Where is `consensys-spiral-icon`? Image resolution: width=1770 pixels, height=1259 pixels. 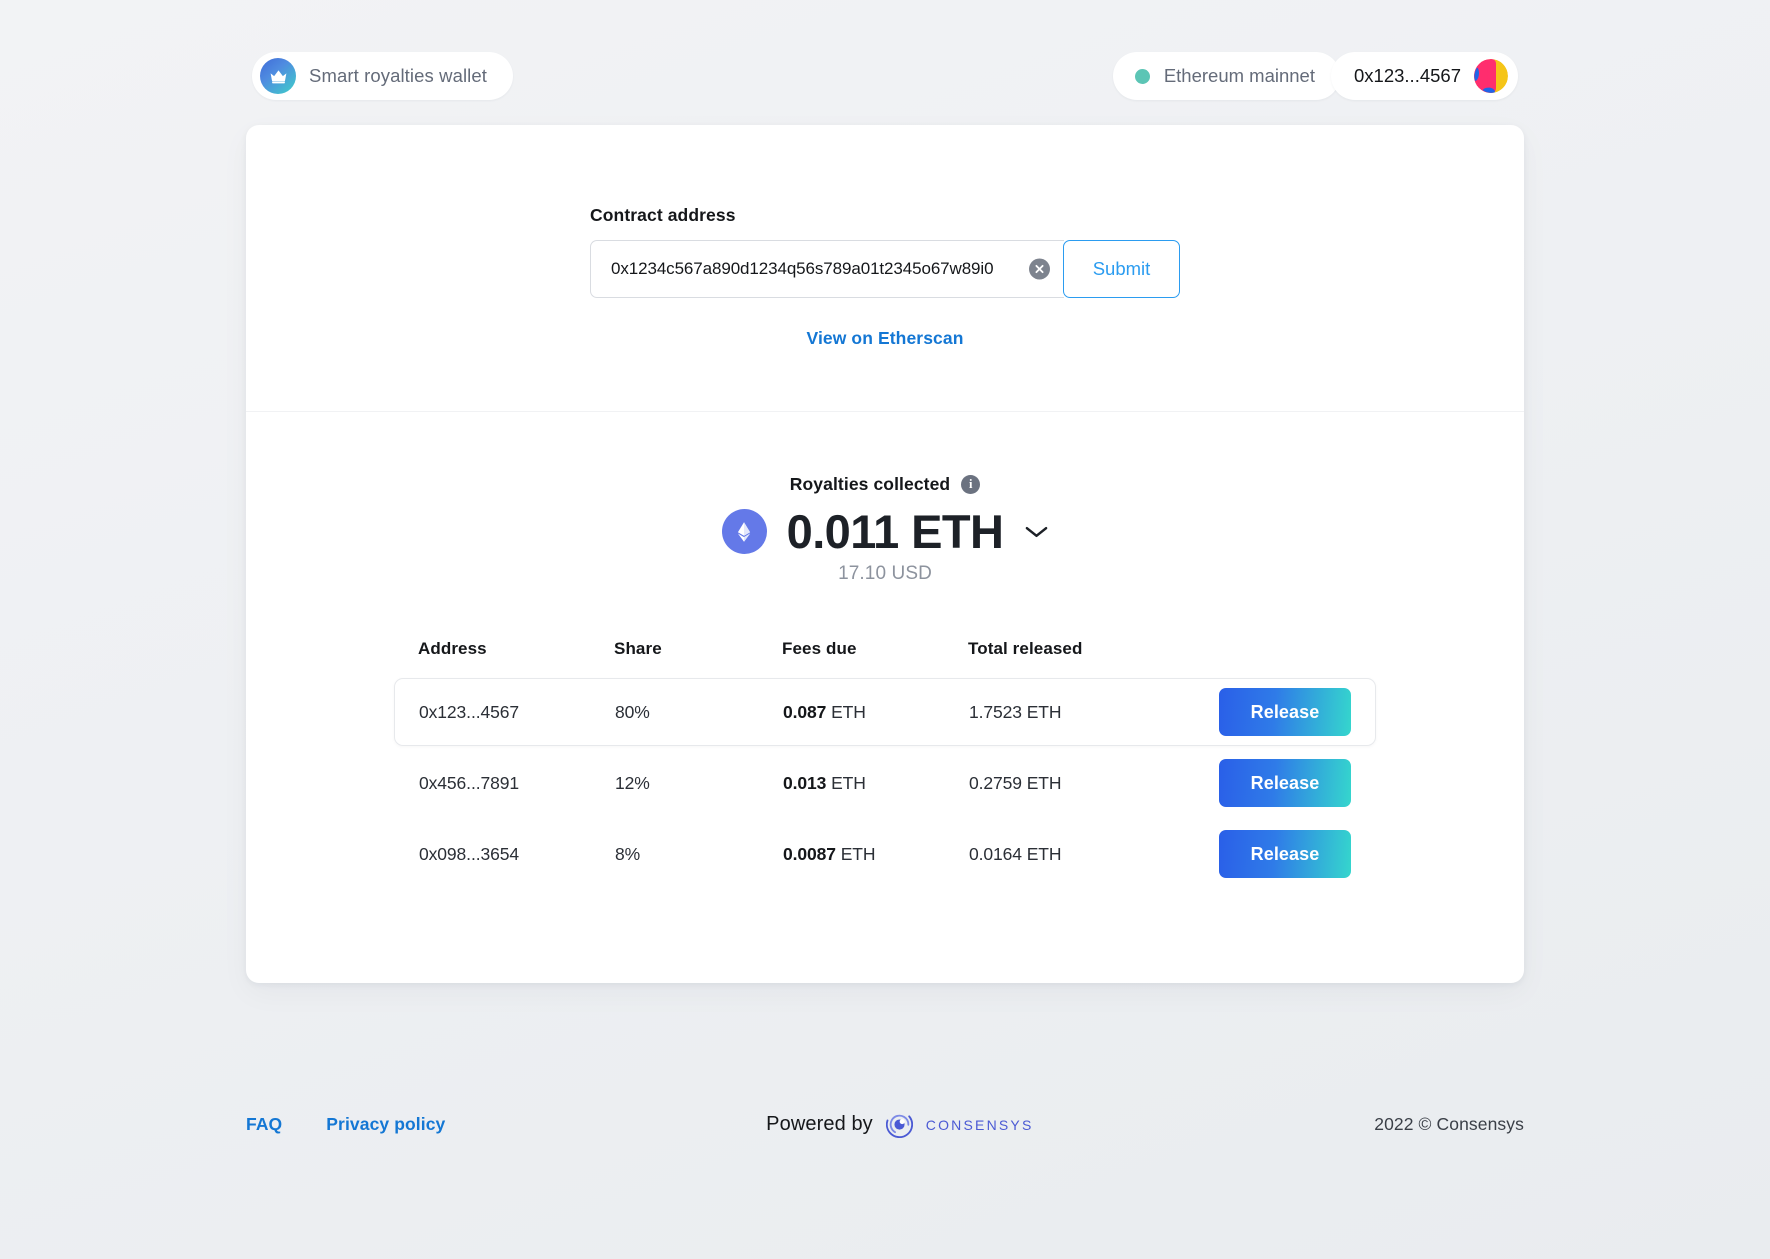
consensys-spiral-icon is located at coordinates (899, 1124).